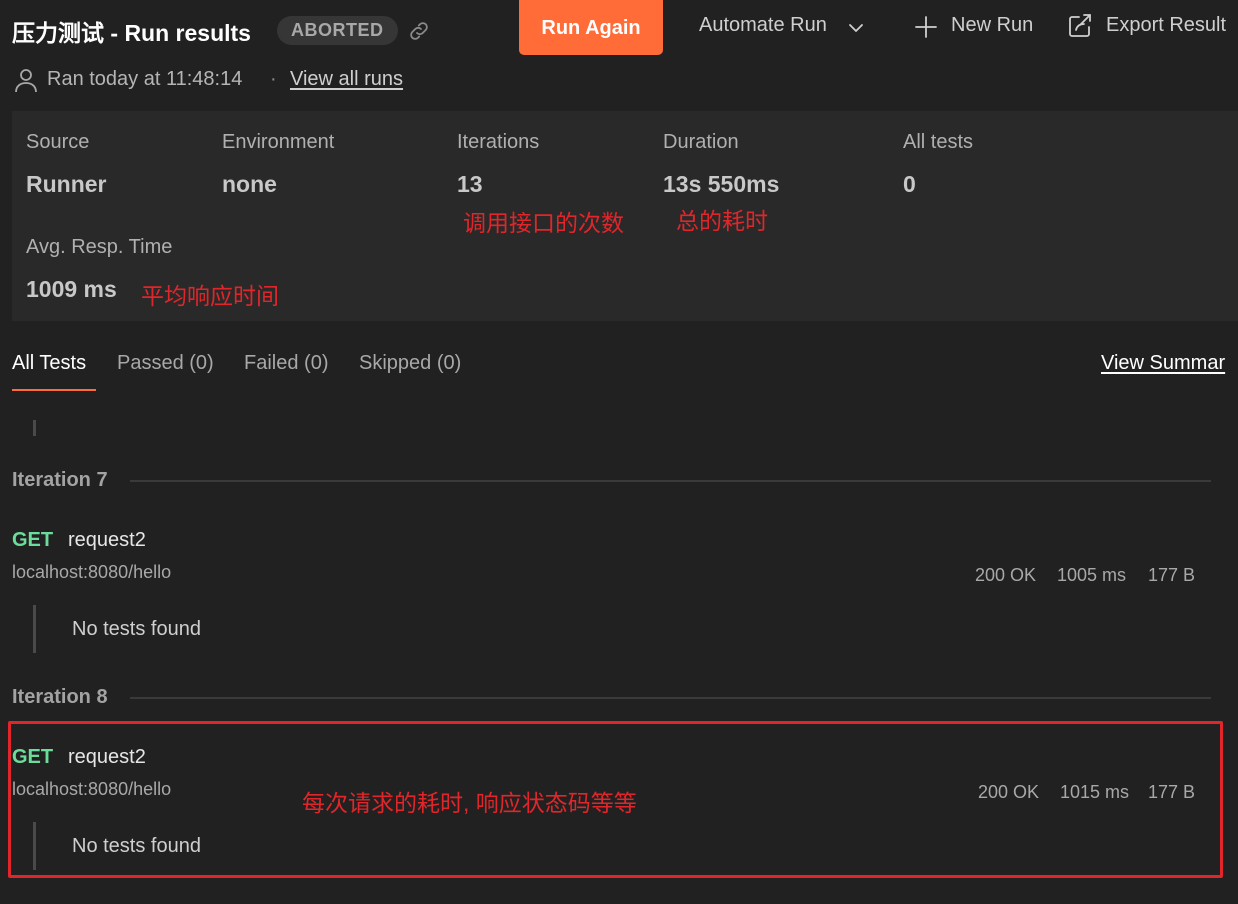  Describe the element at coordinates (165, 363) in the screenshot. I see `tab-passed: Passed (0)` at that location.